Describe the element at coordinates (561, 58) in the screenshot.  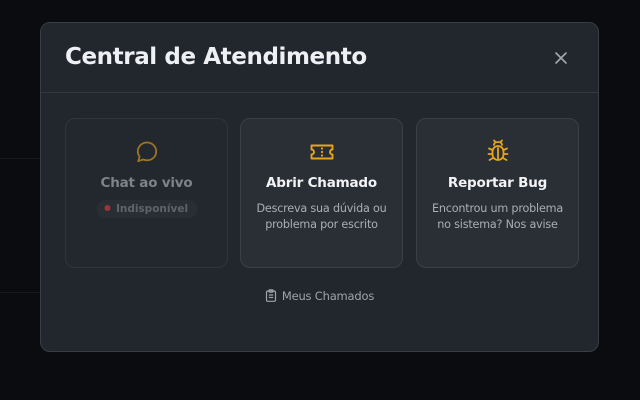
I see `close-icon` at that location.